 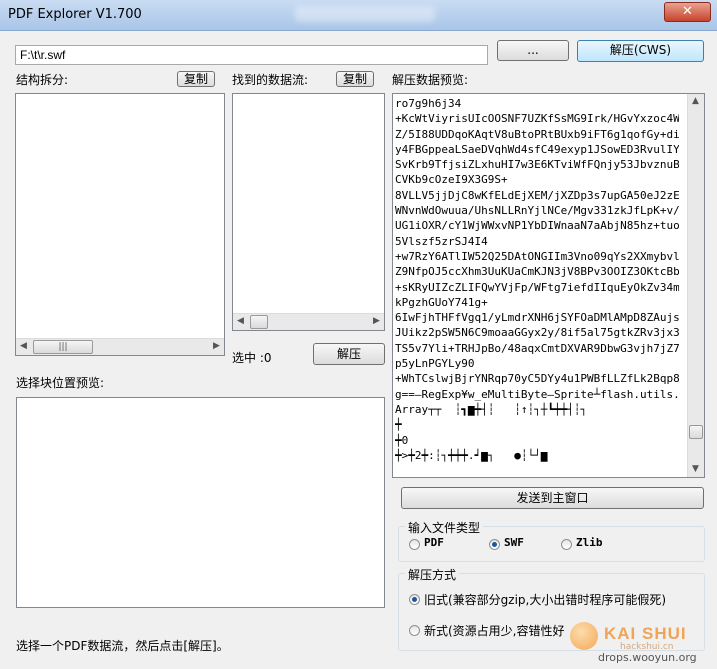 I want to click on scroll-down-icon: ▼, so click(x=695, y=469).